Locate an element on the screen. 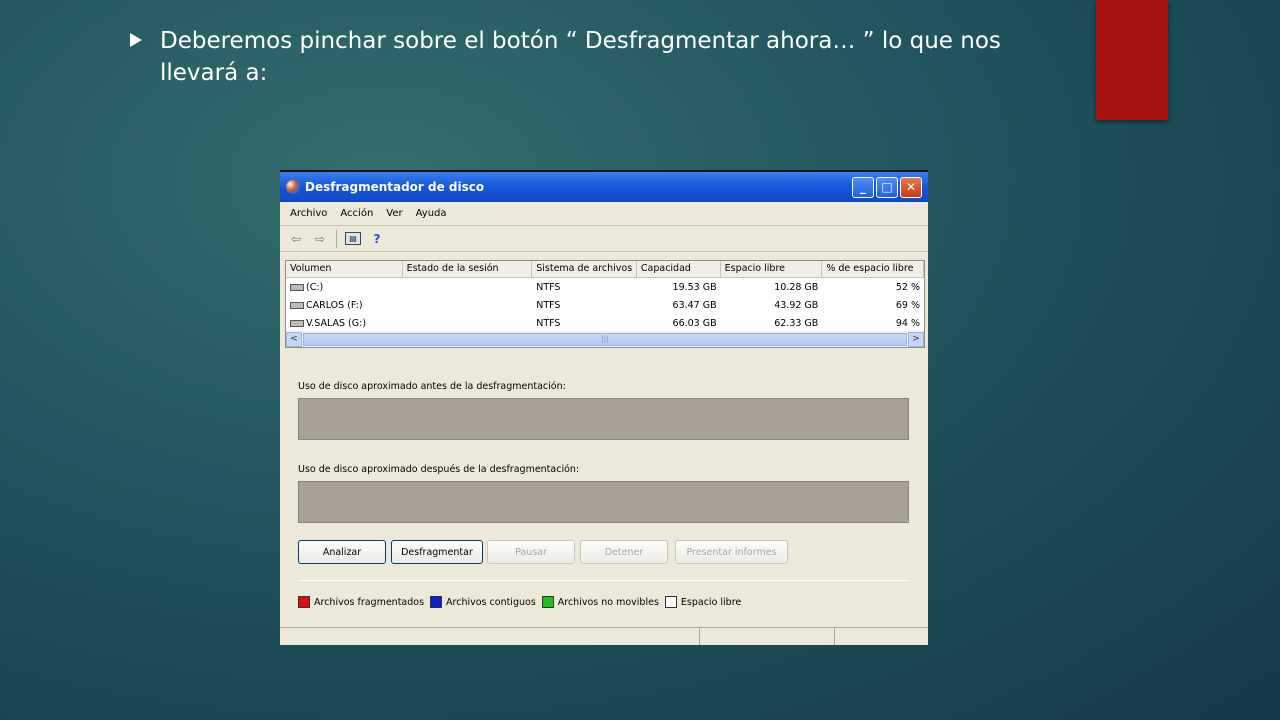  free-space: 62.33 GB is located at coordinates (796, 323).